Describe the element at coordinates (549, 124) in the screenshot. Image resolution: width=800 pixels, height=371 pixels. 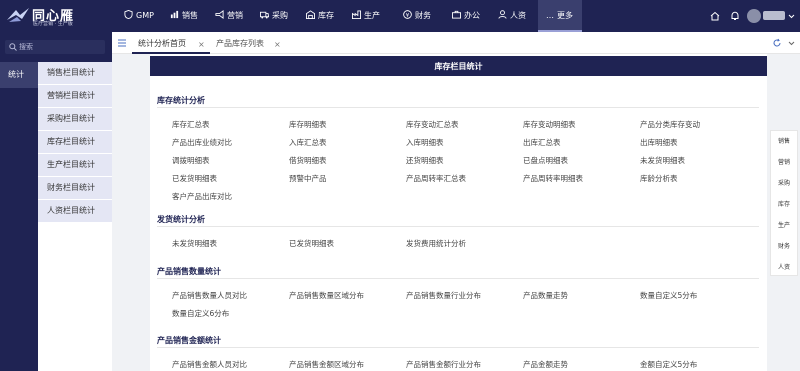
I see `report-link: 库存变动明细表` at that location.